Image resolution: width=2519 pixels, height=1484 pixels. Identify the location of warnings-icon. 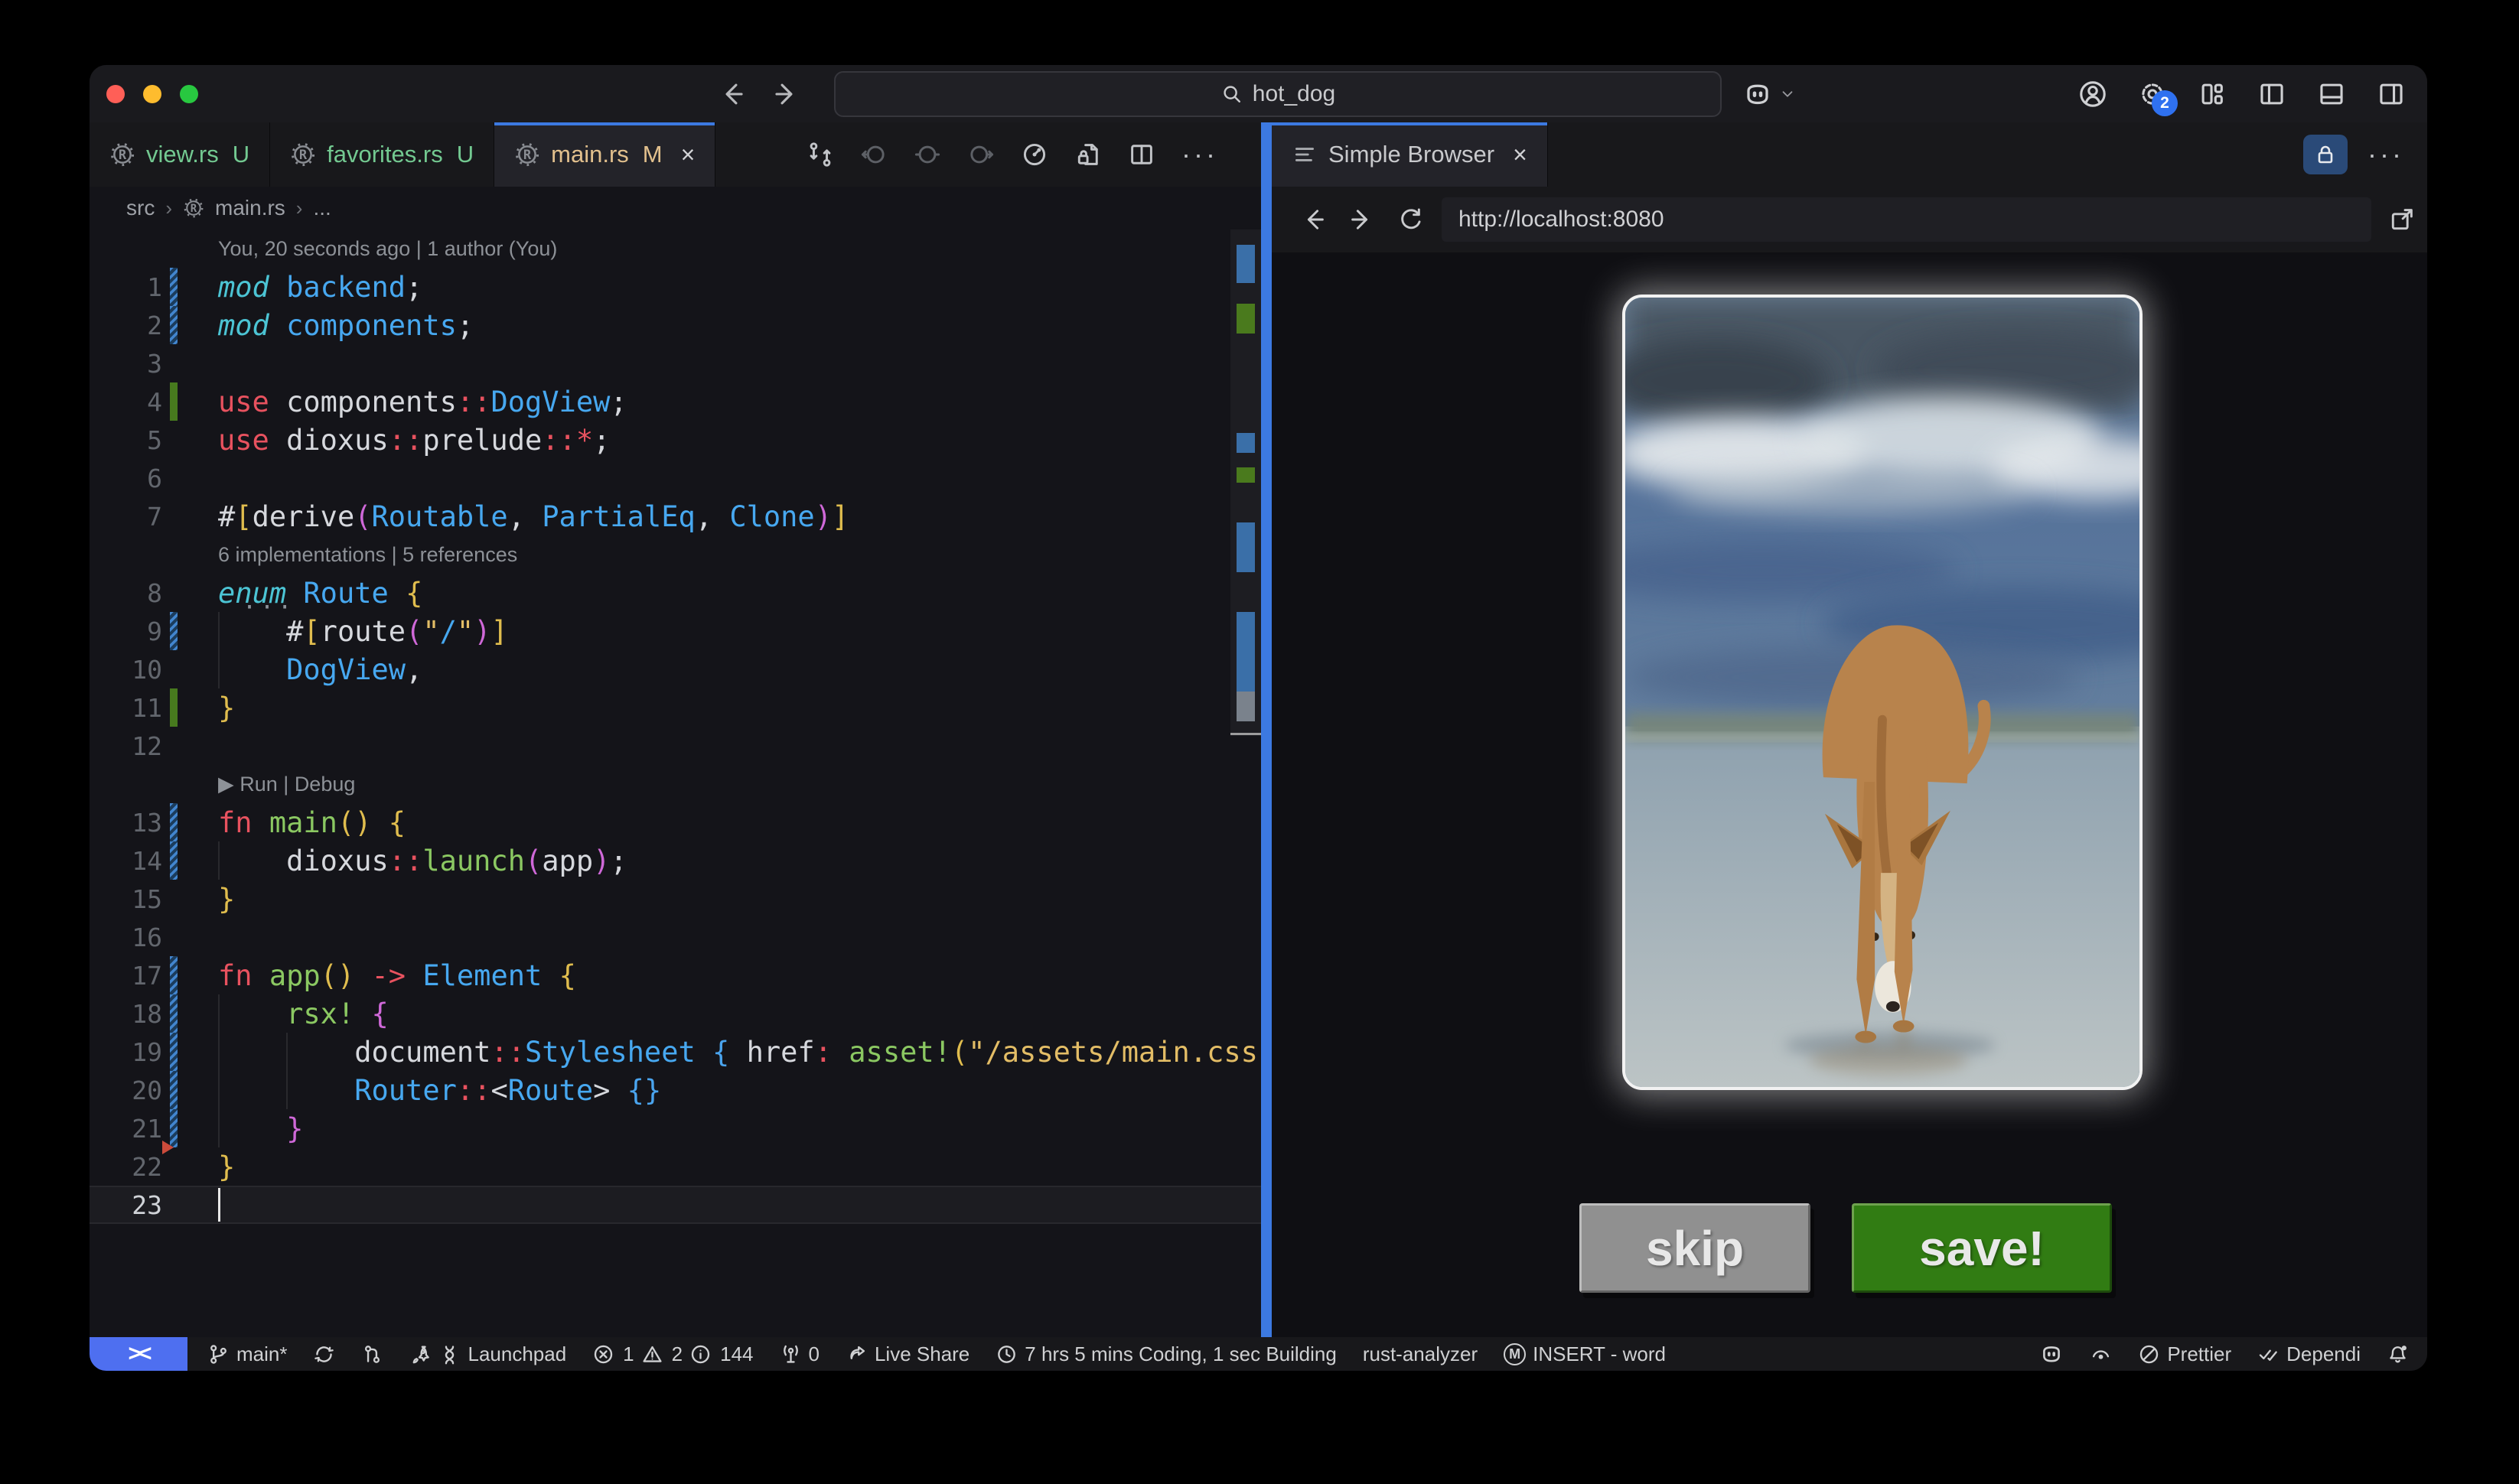
(652, 1354).